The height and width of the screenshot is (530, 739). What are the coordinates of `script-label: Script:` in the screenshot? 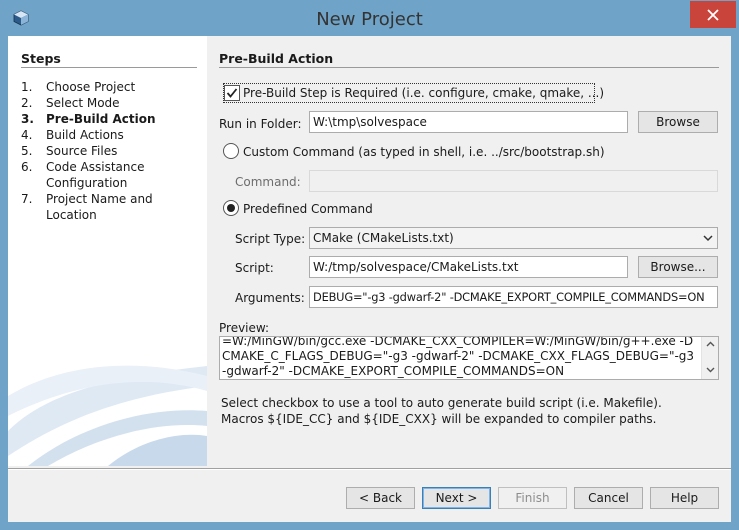 It's located at (254, 268).